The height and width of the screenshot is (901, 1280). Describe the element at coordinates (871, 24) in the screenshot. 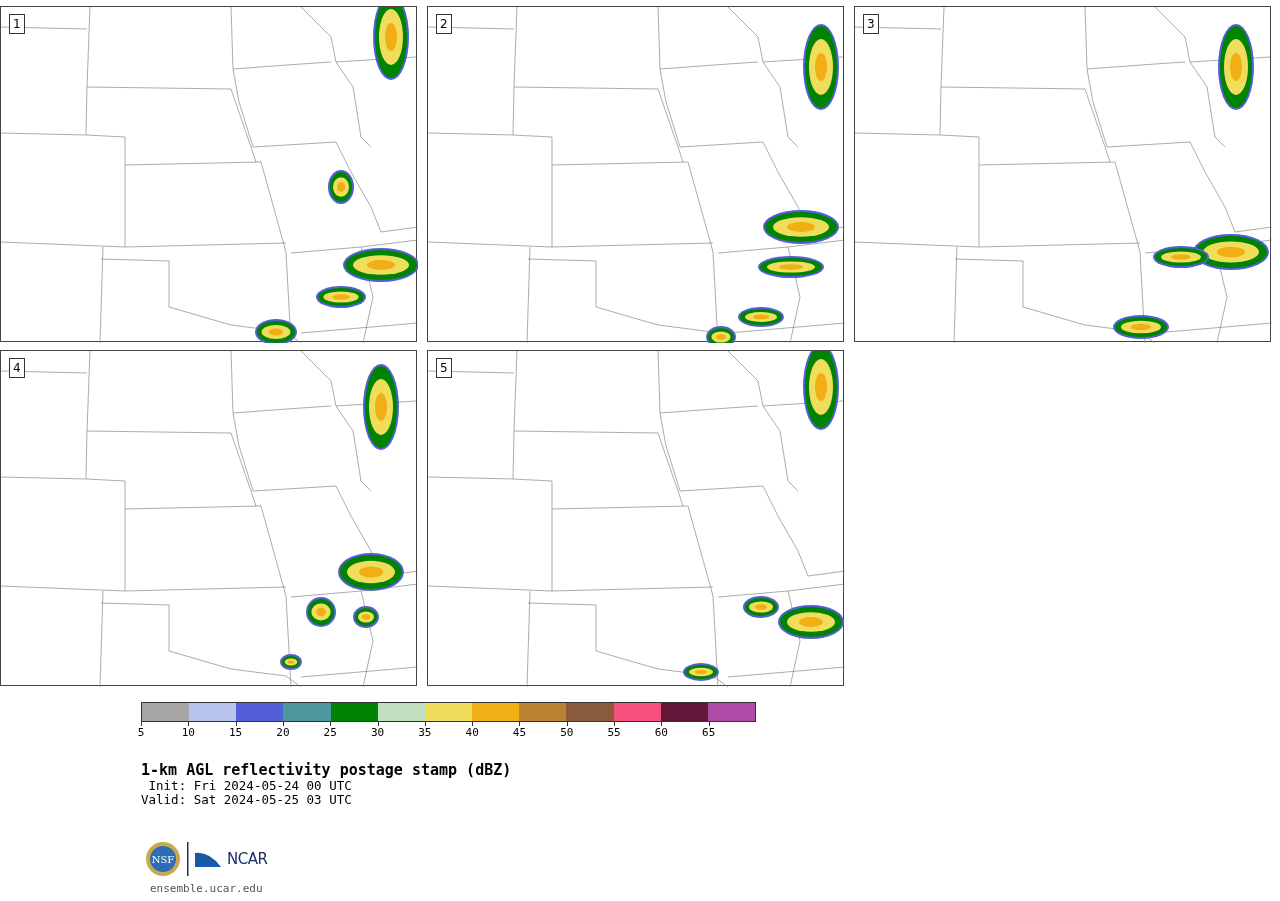

I see `panel-number: 3` at that location.